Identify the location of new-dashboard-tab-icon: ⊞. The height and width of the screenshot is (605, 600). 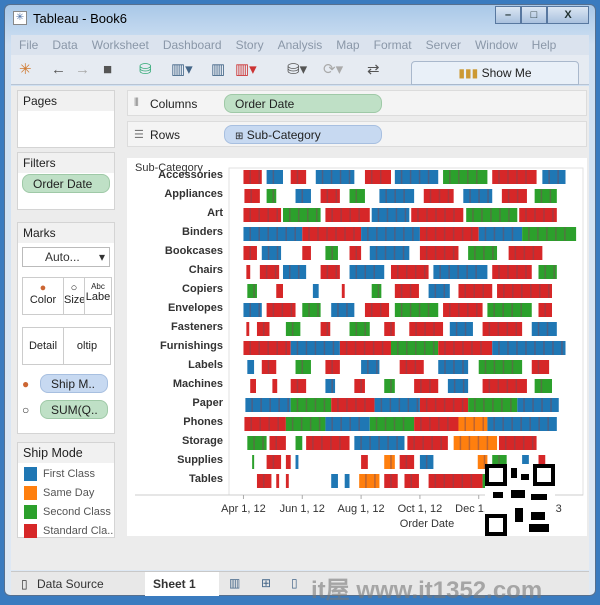
(266, 583).